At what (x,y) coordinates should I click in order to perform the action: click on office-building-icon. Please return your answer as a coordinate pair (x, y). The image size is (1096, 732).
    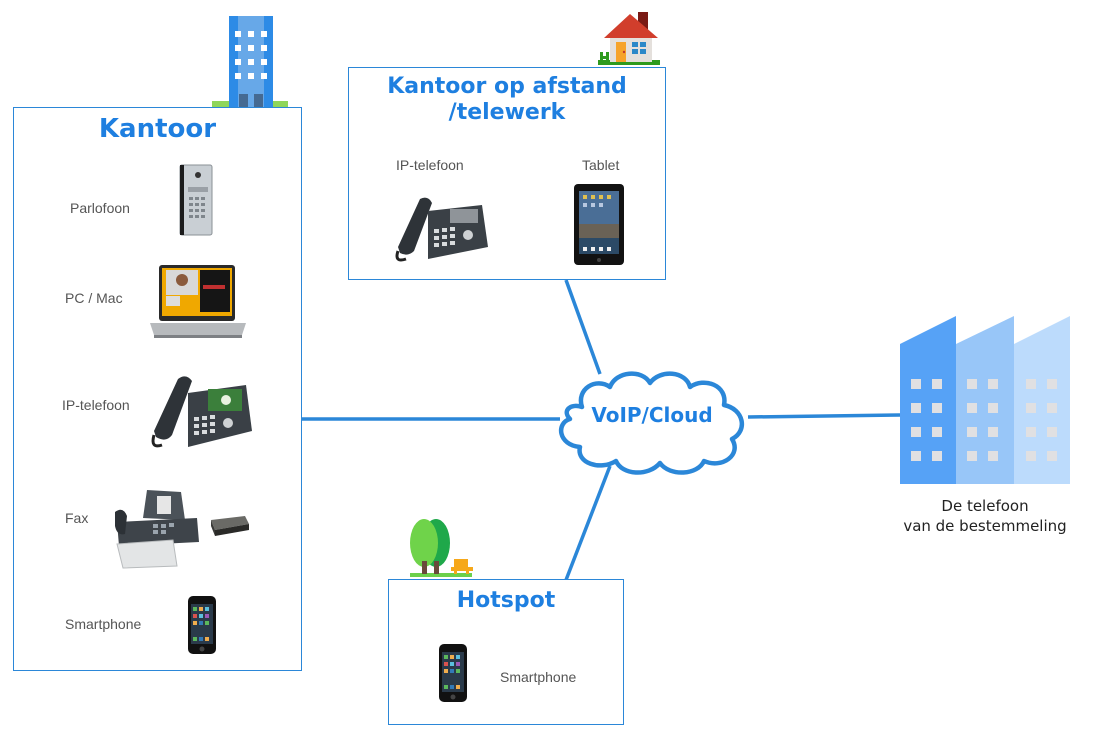
    Looking at the image, I should click on (250, 62).